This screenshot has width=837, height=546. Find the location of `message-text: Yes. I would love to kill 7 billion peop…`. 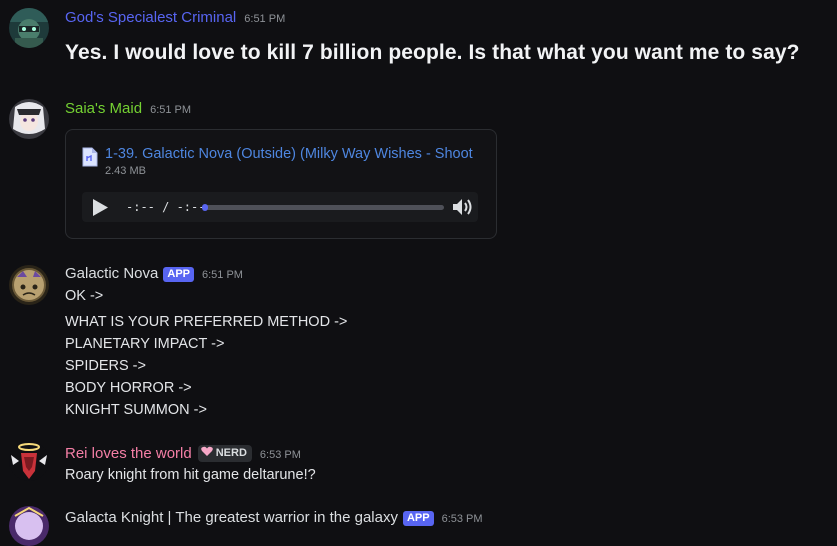

message-text: Yes. I would love to kill 7 billion peop… is located at coordinates (432, 52).